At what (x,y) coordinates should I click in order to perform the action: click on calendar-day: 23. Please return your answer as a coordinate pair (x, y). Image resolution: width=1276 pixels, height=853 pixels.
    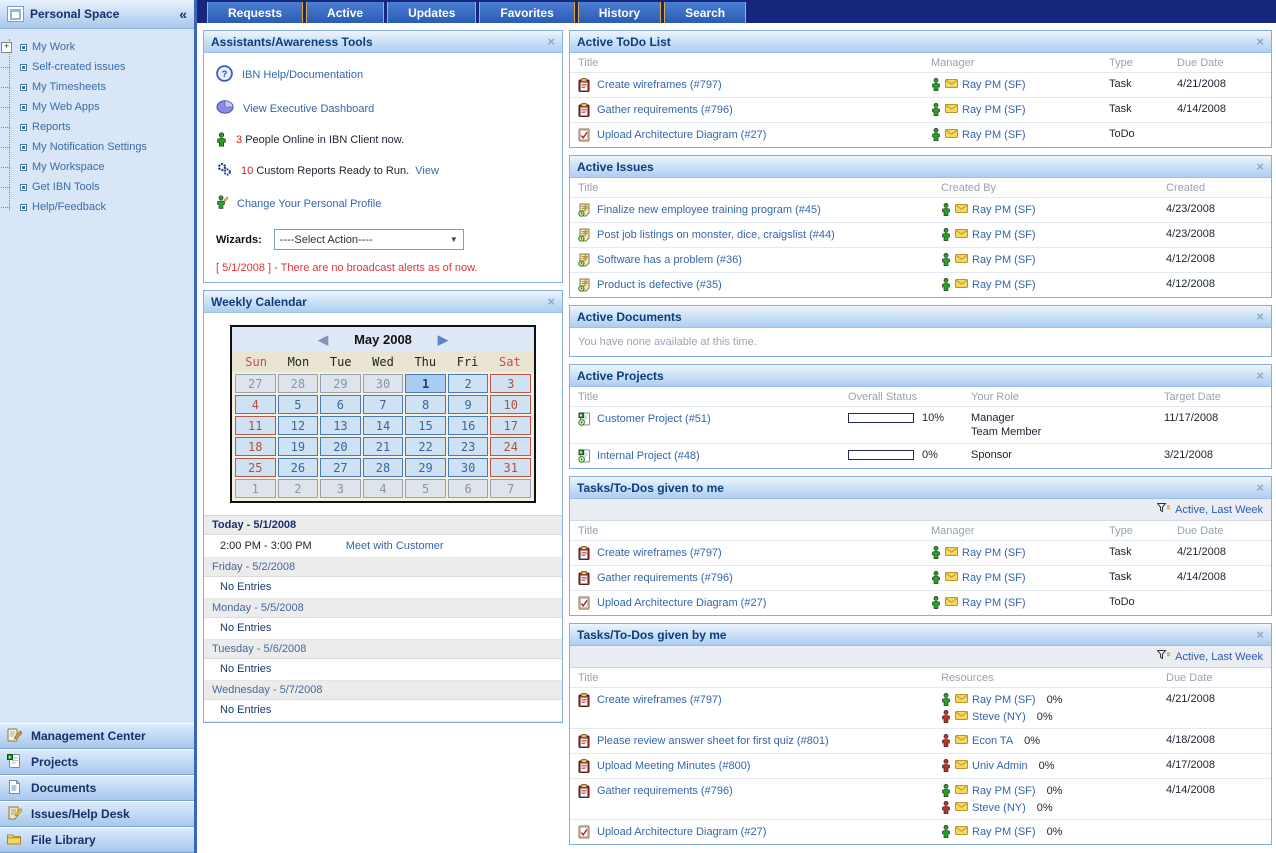
    Looking at the image, I should click on (468, 446).